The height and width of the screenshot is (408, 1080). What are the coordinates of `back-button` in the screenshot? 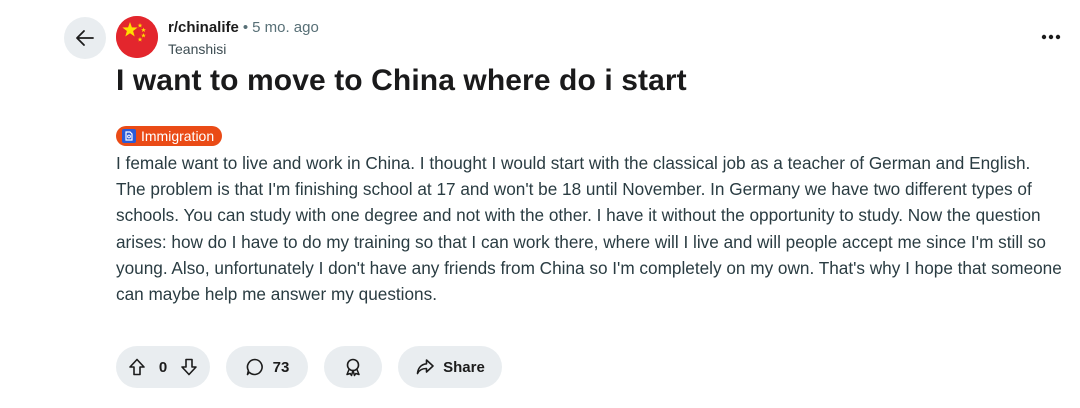 It's located at (85, 38).